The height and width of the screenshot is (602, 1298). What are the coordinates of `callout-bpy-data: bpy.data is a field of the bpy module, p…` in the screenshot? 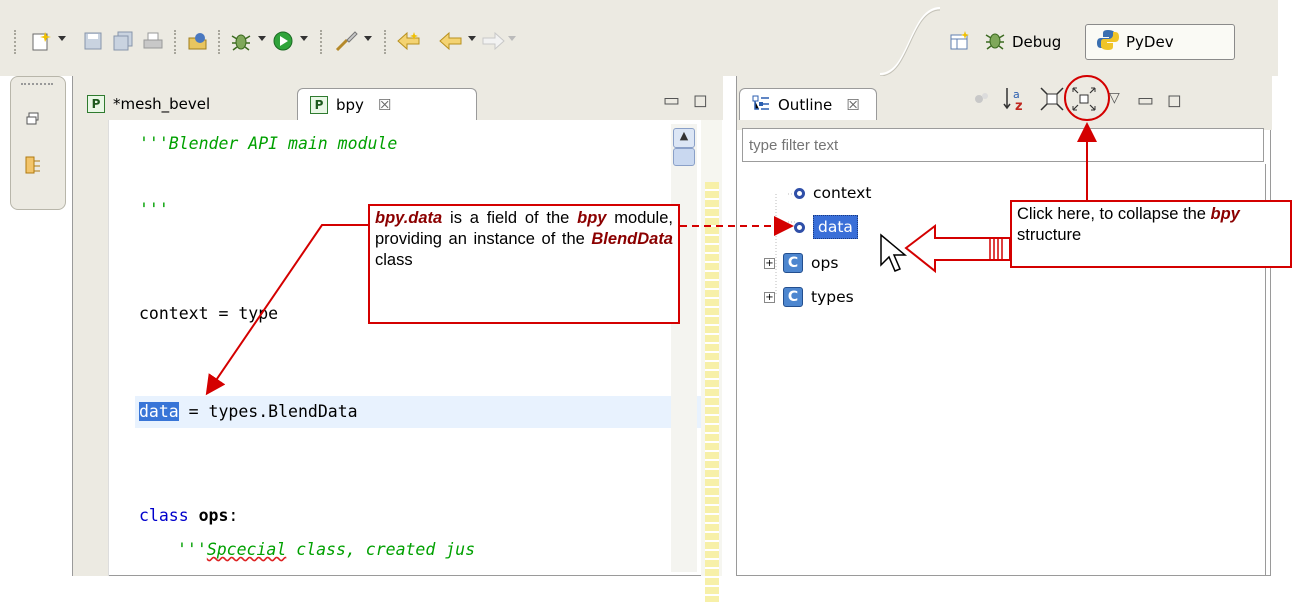 It's located at (524, 264).